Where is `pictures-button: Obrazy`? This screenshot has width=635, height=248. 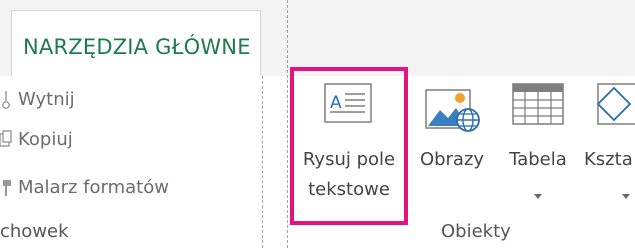 pictures-button: Obrazy is located at coordinates (452, 151).